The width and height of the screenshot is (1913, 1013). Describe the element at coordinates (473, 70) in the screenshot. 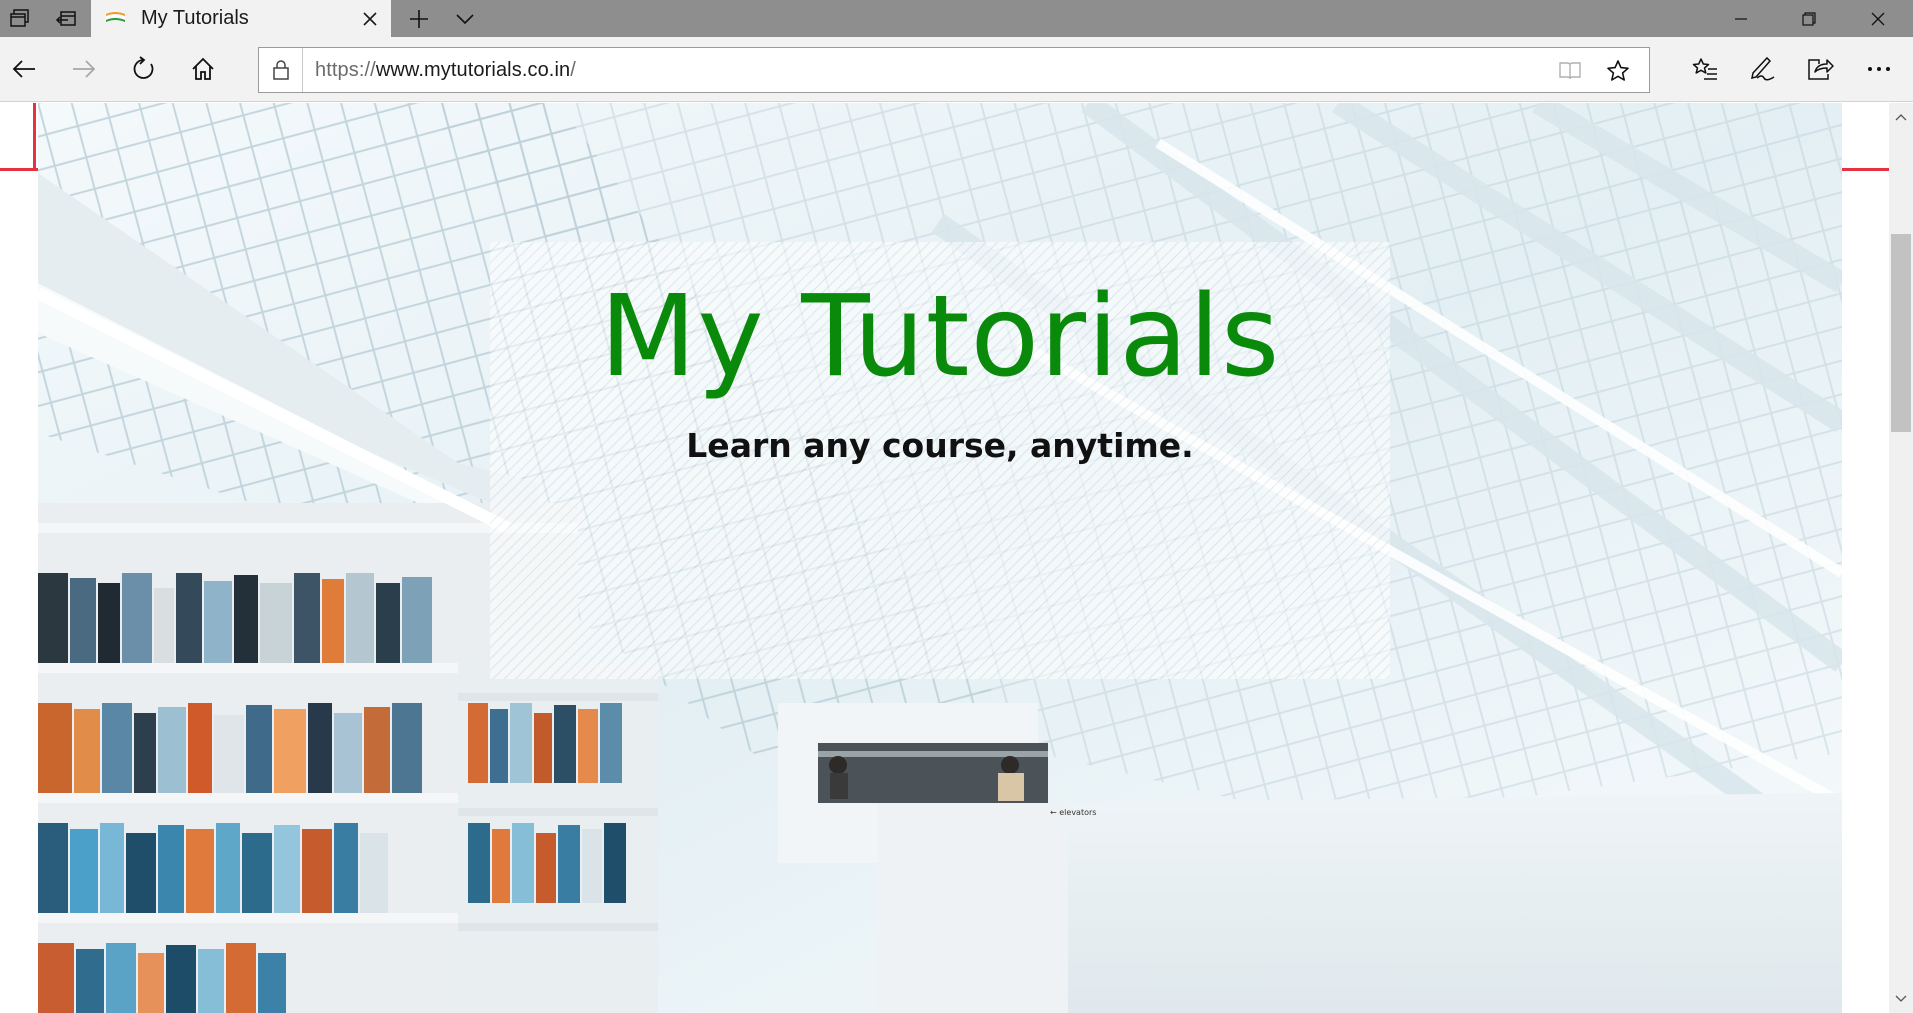

I see `url-host: www.mytutorials.co.in` at that location.